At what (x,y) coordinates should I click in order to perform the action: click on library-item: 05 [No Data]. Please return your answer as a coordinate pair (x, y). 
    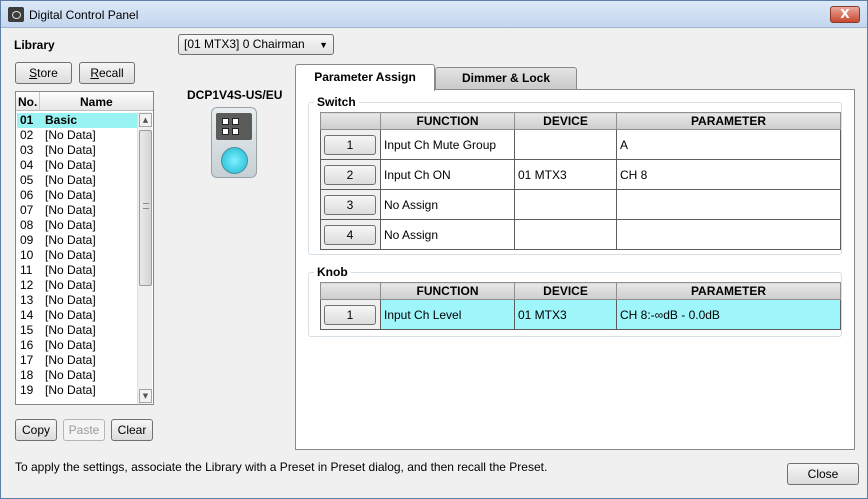
    Looking at the image, I should click on (77, 180).